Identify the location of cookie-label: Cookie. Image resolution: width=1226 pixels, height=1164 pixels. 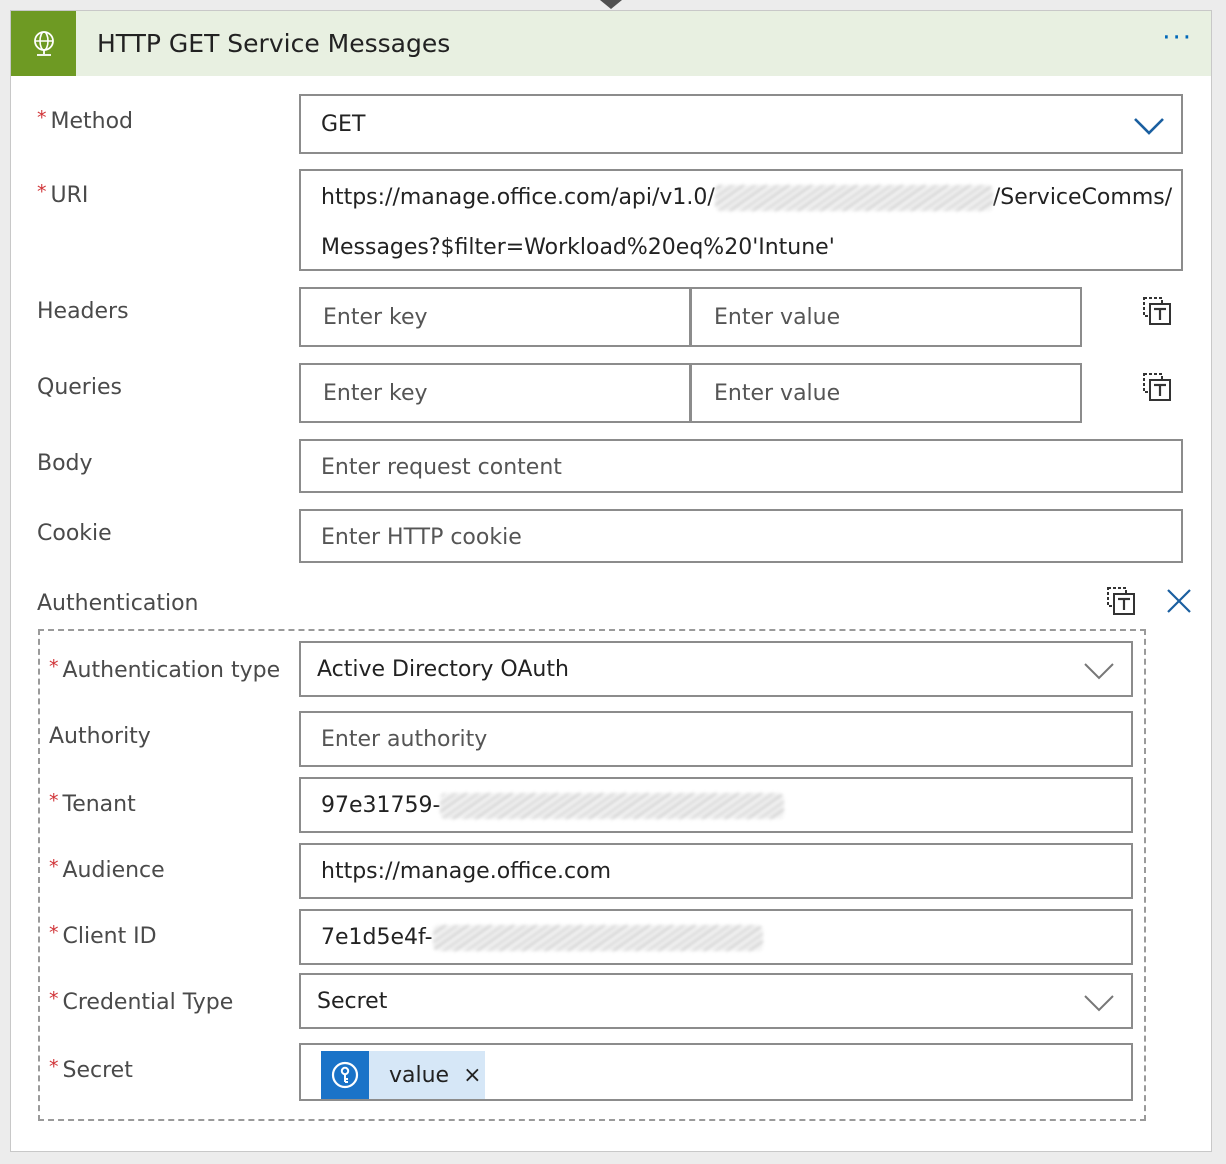
(74, 533).